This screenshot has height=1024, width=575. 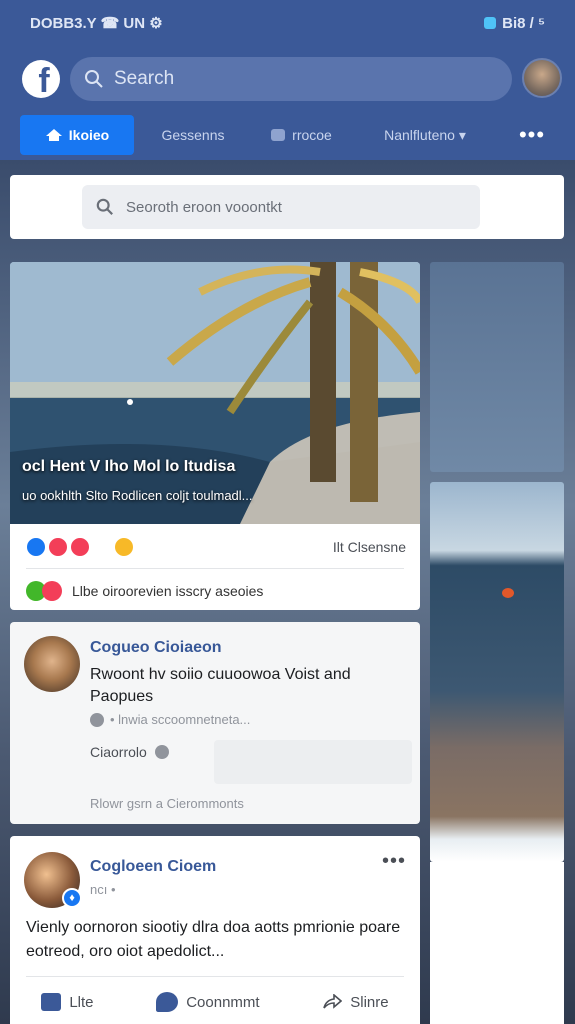 I want to click on side-panel-blank, so click(x=497, y=943).